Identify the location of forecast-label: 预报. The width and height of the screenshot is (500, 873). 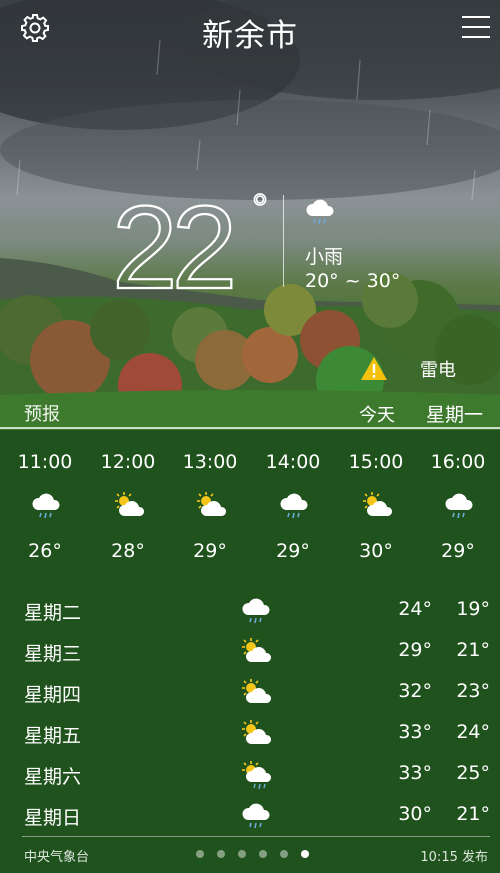
(42, 414).